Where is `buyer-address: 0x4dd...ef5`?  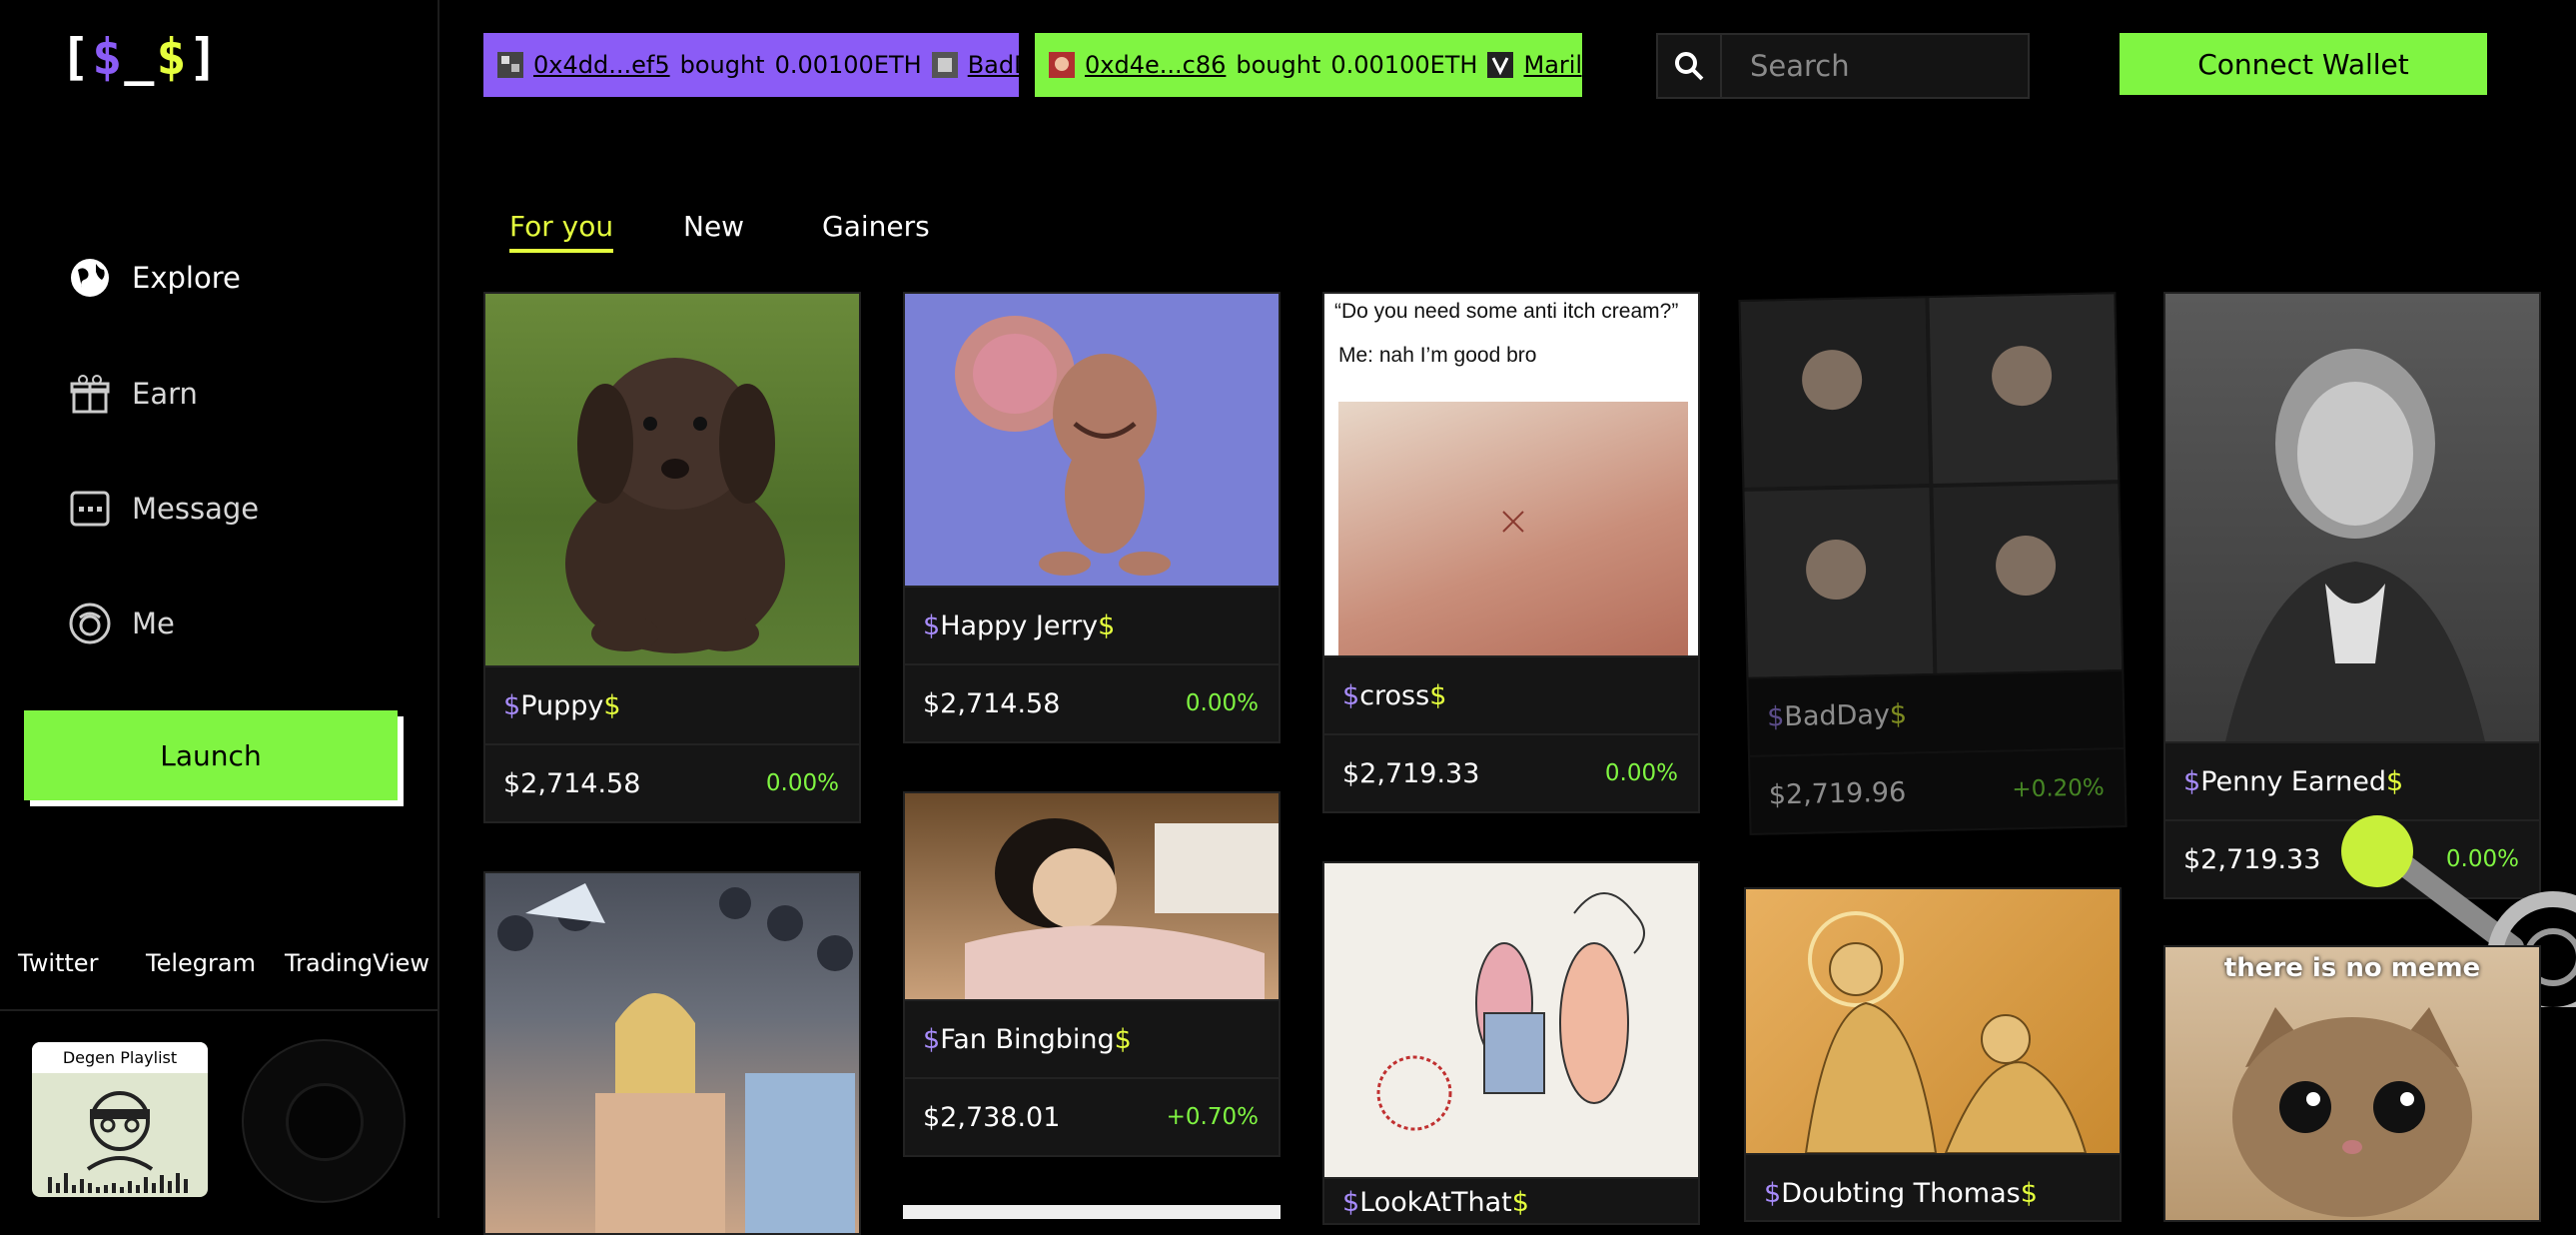 buyer-address: 0x4dd...ef5 is located at coordinates (602, 65).